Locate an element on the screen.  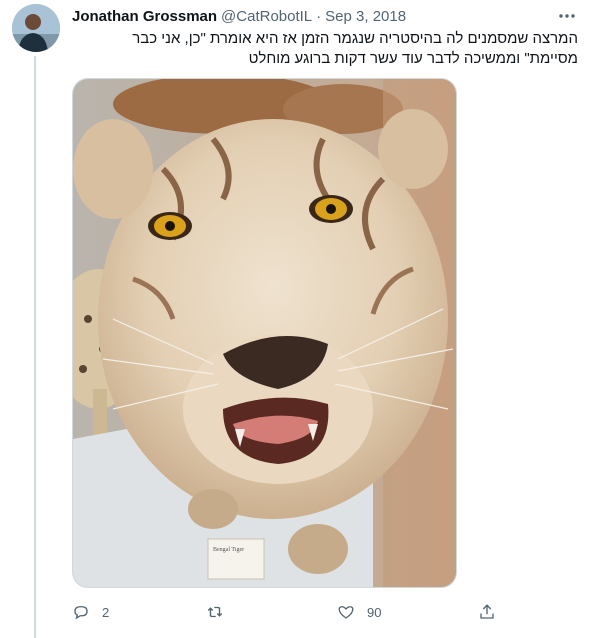
reply-icon is located at coordinates (81, 613).